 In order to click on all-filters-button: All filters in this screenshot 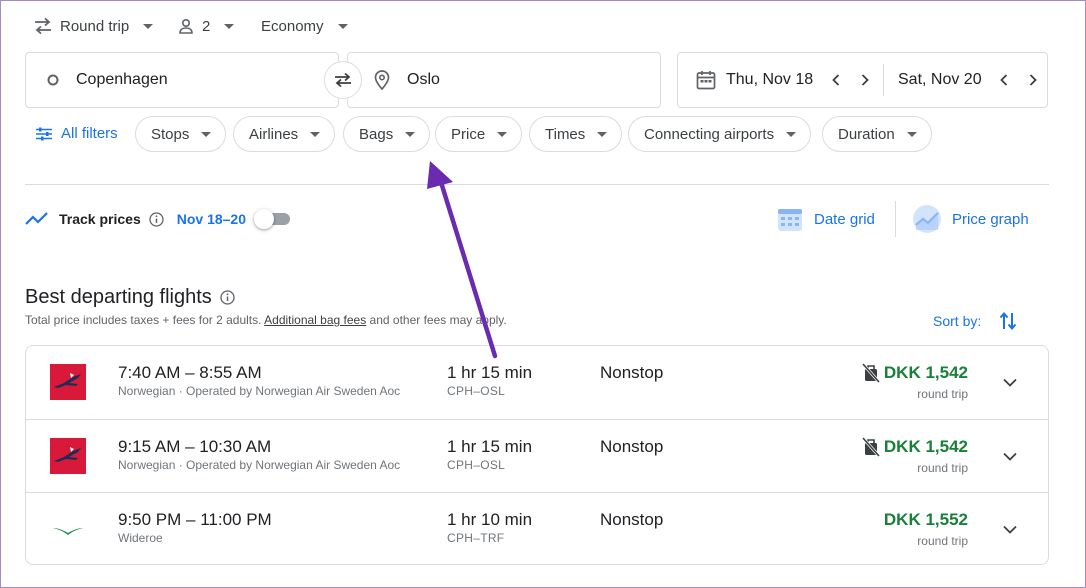, I will do `click(77, 133)`.